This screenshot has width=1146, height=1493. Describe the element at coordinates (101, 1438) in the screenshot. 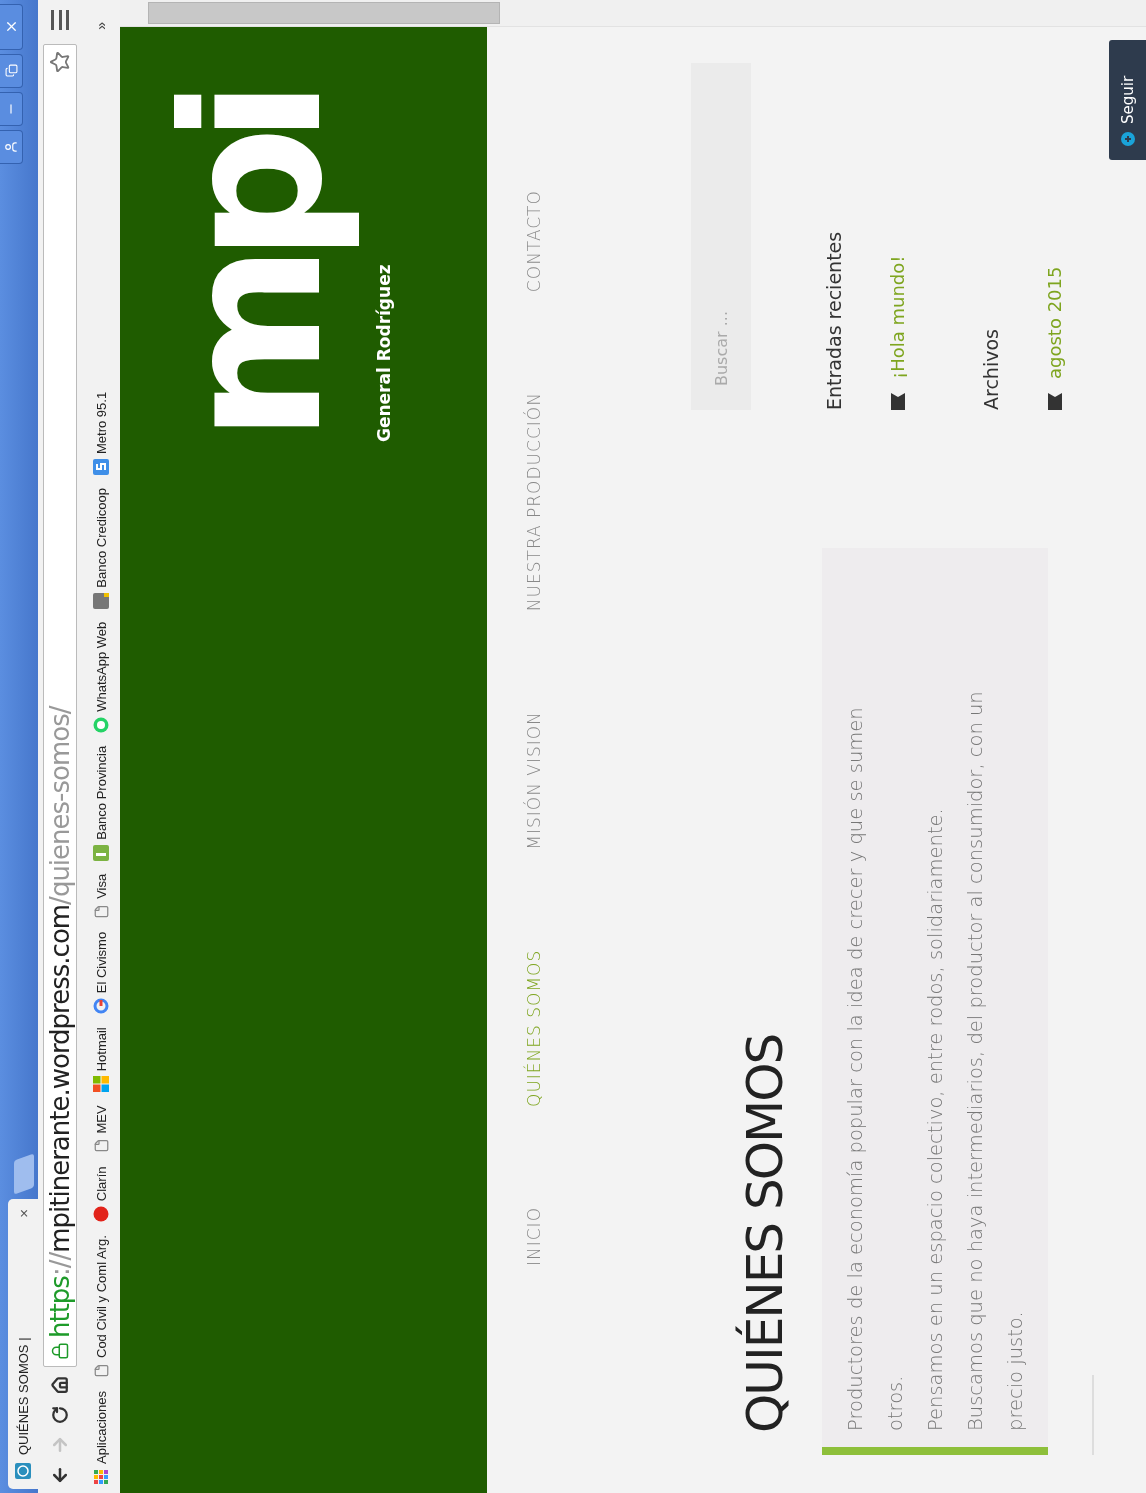

I see `bookmark: Aplicaciones` at that location.